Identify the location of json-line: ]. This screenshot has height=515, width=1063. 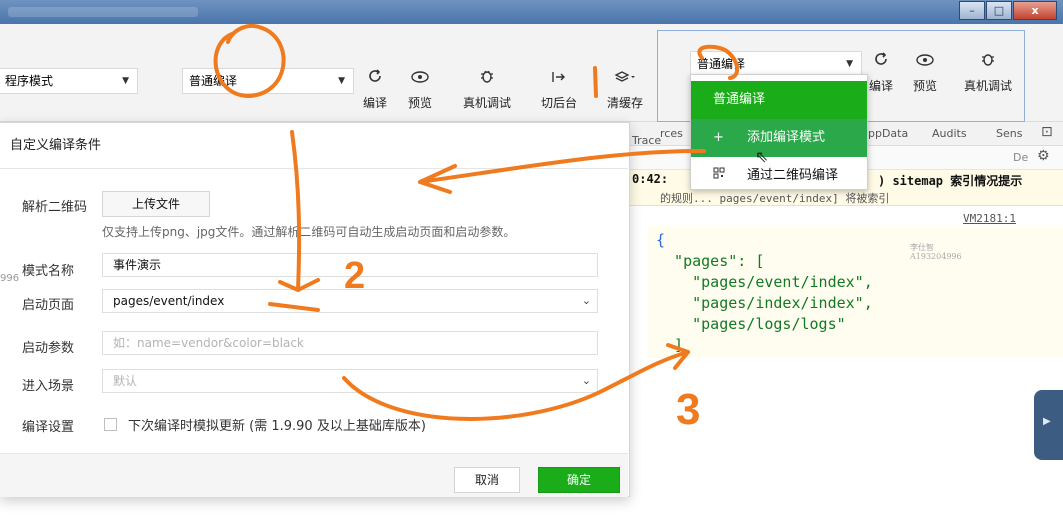
(670, 345).